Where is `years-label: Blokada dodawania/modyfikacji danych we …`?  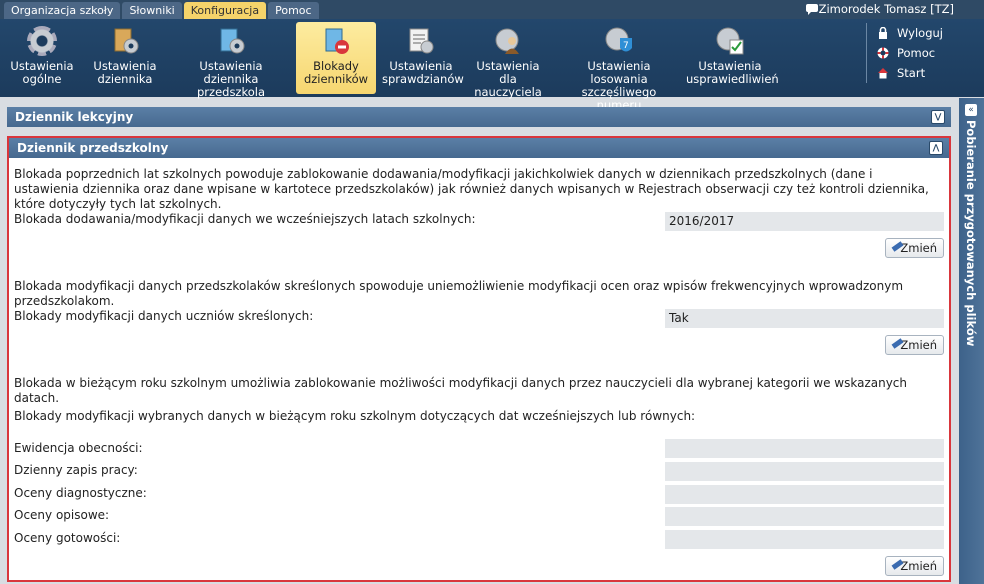 years-label: Blokada dodawania/modyfikacji danych we … is located at coordinates (245, 219).